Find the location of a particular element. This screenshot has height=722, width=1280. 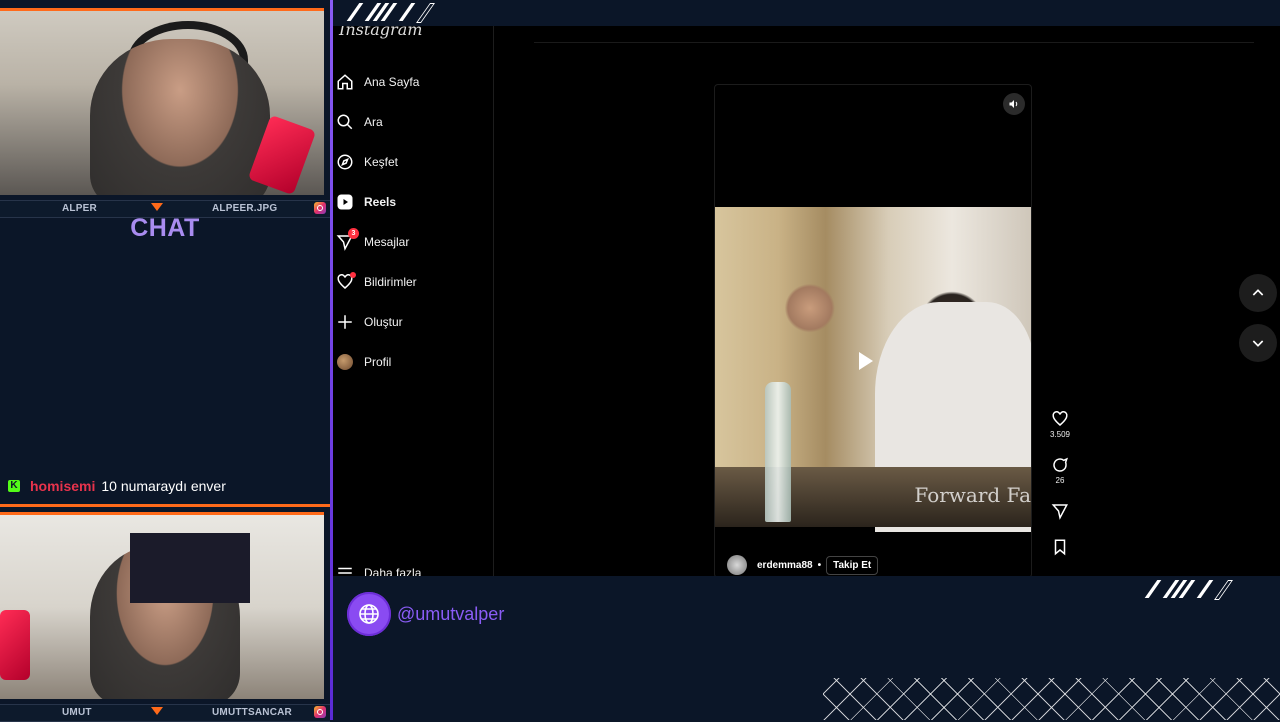

author-username: erdemma88 is located at coordinates (785, 565).